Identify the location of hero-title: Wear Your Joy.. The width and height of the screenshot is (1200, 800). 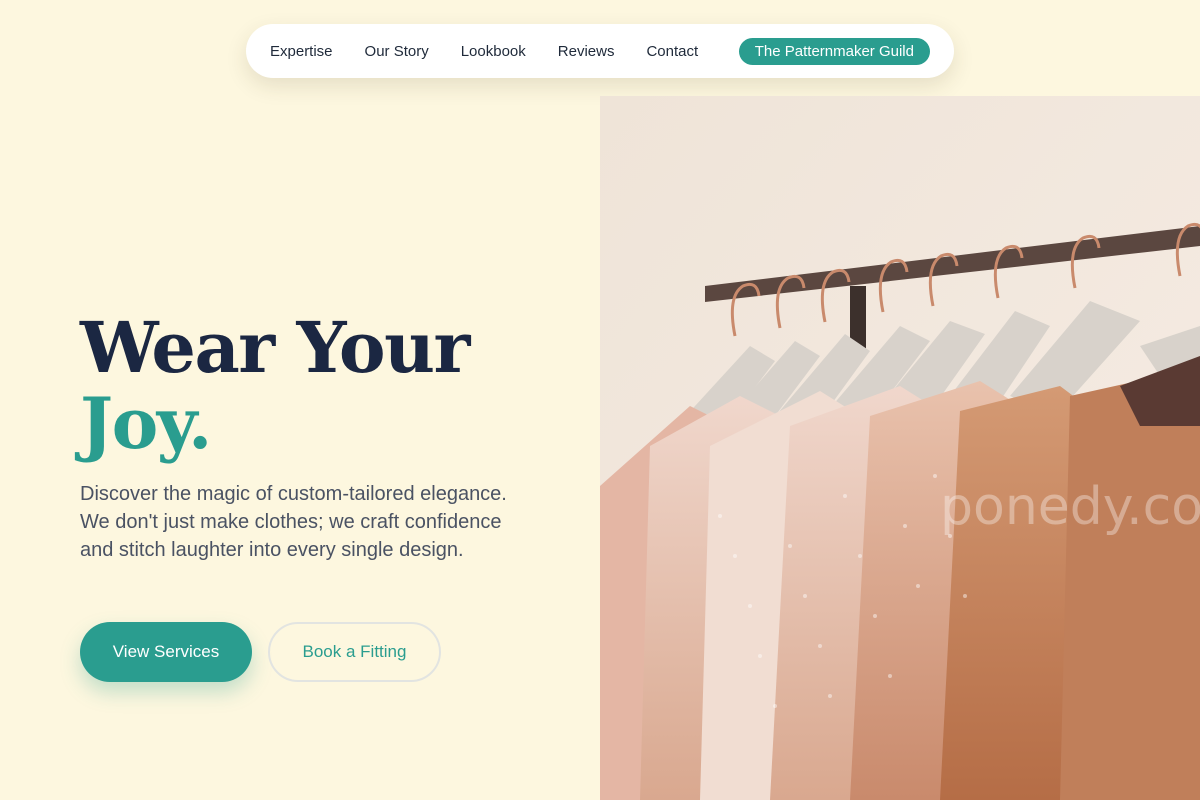
(275, 385).